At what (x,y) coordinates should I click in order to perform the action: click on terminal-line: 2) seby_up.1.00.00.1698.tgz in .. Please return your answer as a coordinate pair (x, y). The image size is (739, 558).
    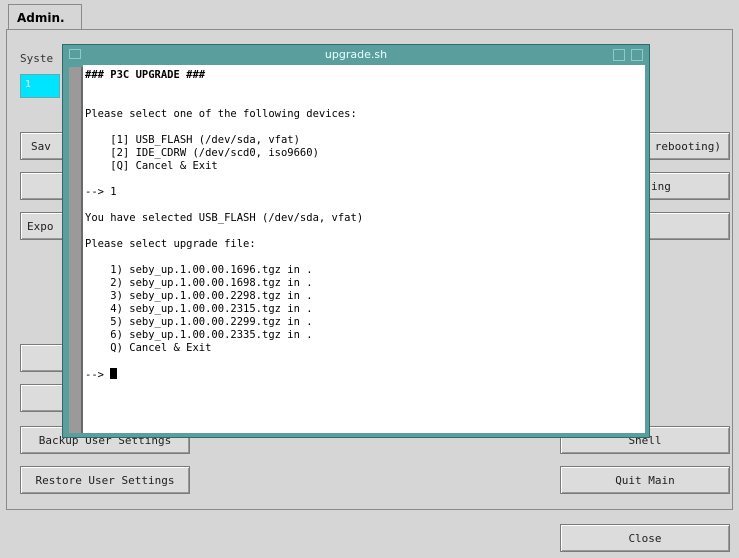
    Looking at the image, I should click on (199, 283).